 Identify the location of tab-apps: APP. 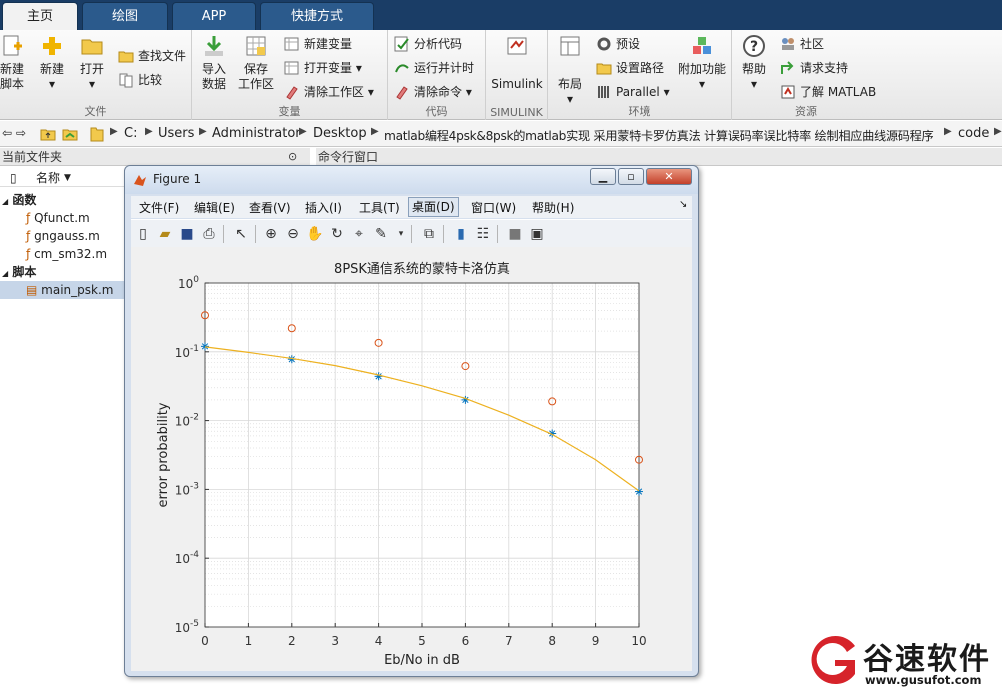
(214, 16).